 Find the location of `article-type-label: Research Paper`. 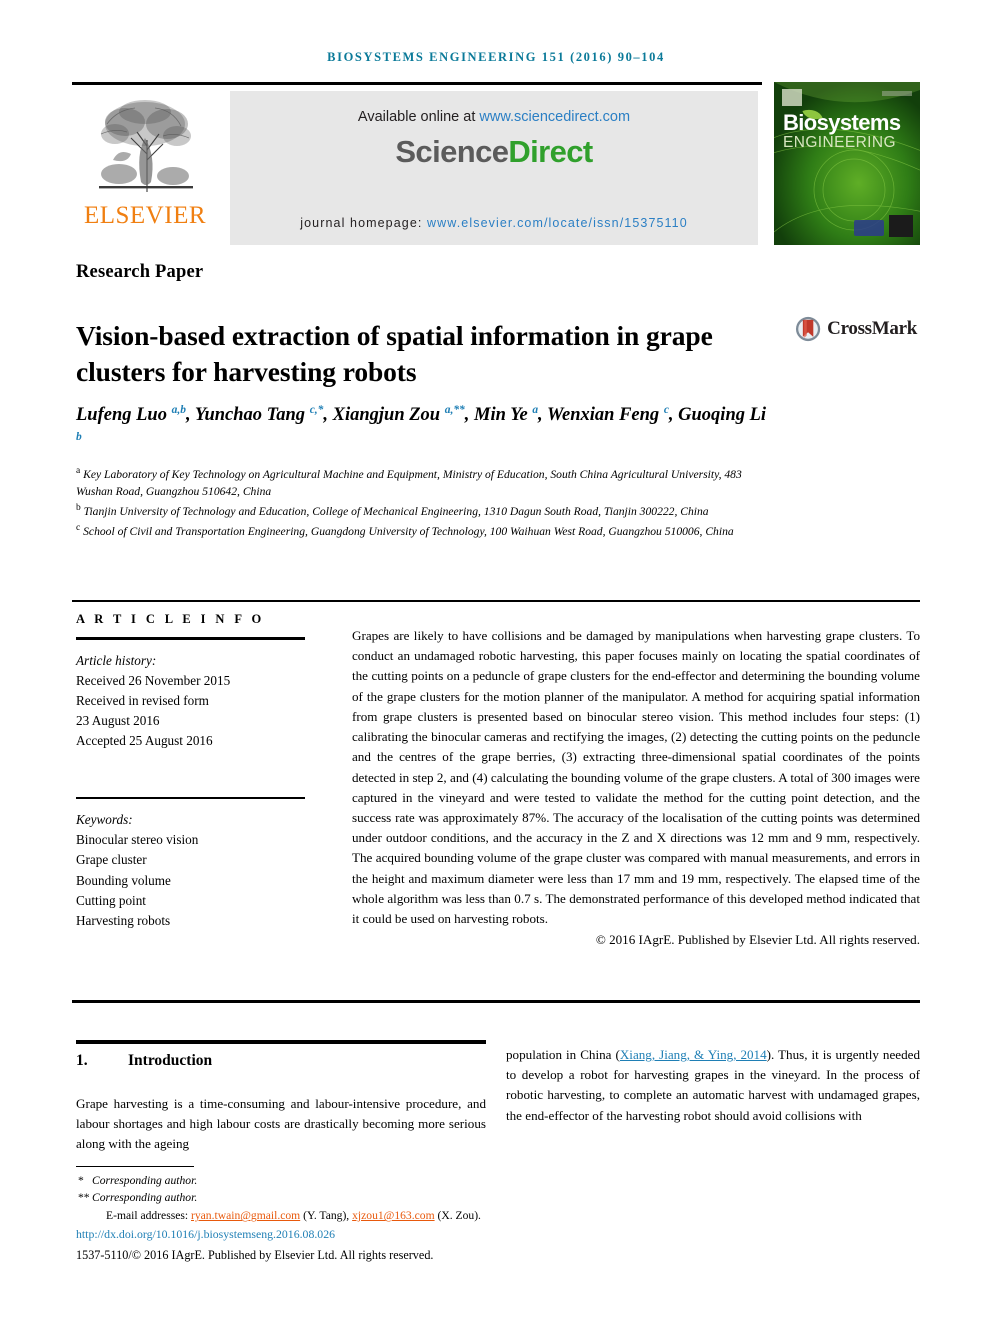

article-type-label: Research Paper is located at coordinates (140, 272).